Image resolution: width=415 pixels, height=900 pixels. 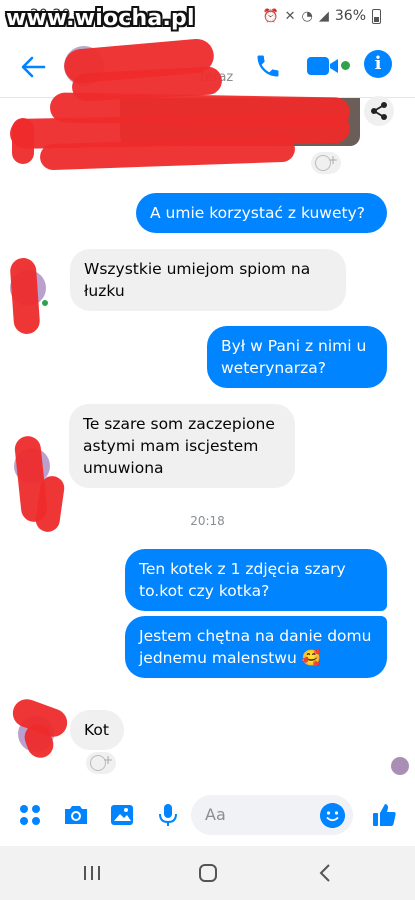 What do you see at coordinates (30, 815) in the screenshot?
I see `apps-icon` at bounding box center [30, 815].